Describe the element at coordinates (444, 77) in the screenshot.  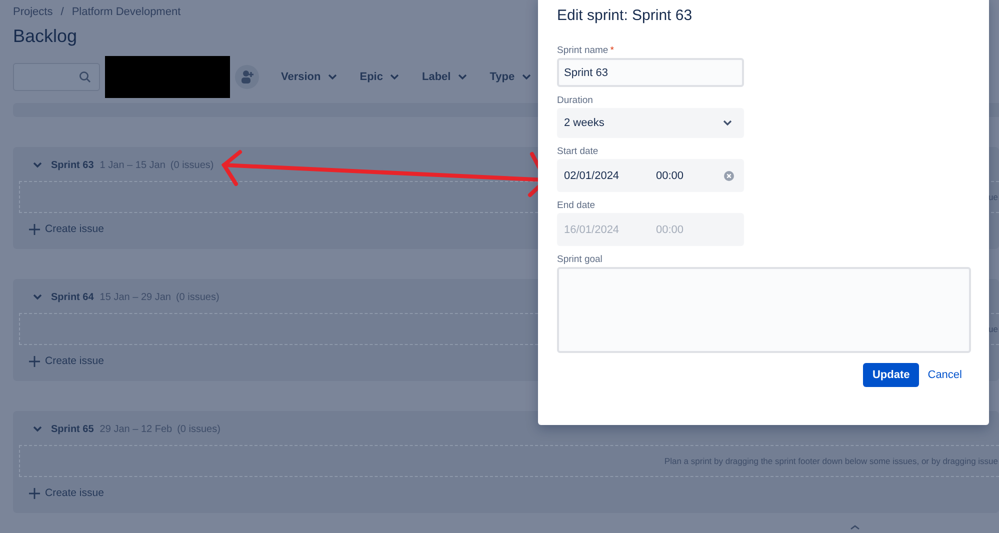
I see `filter-dropdown: Label` at that location.